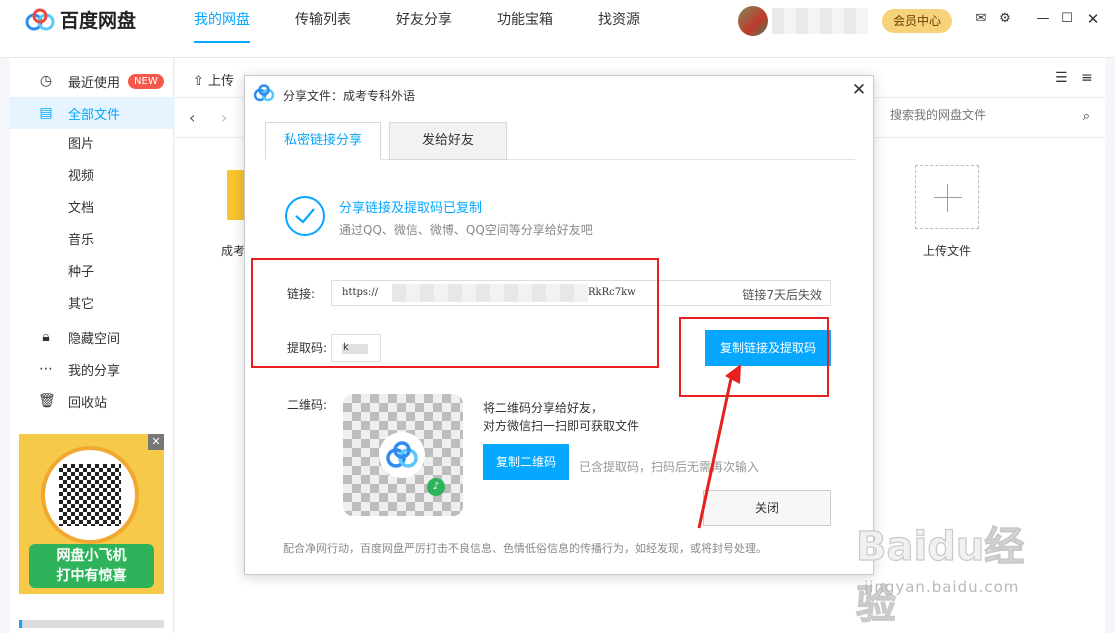  I want to click on promo-qr-code, so click(90, 495).